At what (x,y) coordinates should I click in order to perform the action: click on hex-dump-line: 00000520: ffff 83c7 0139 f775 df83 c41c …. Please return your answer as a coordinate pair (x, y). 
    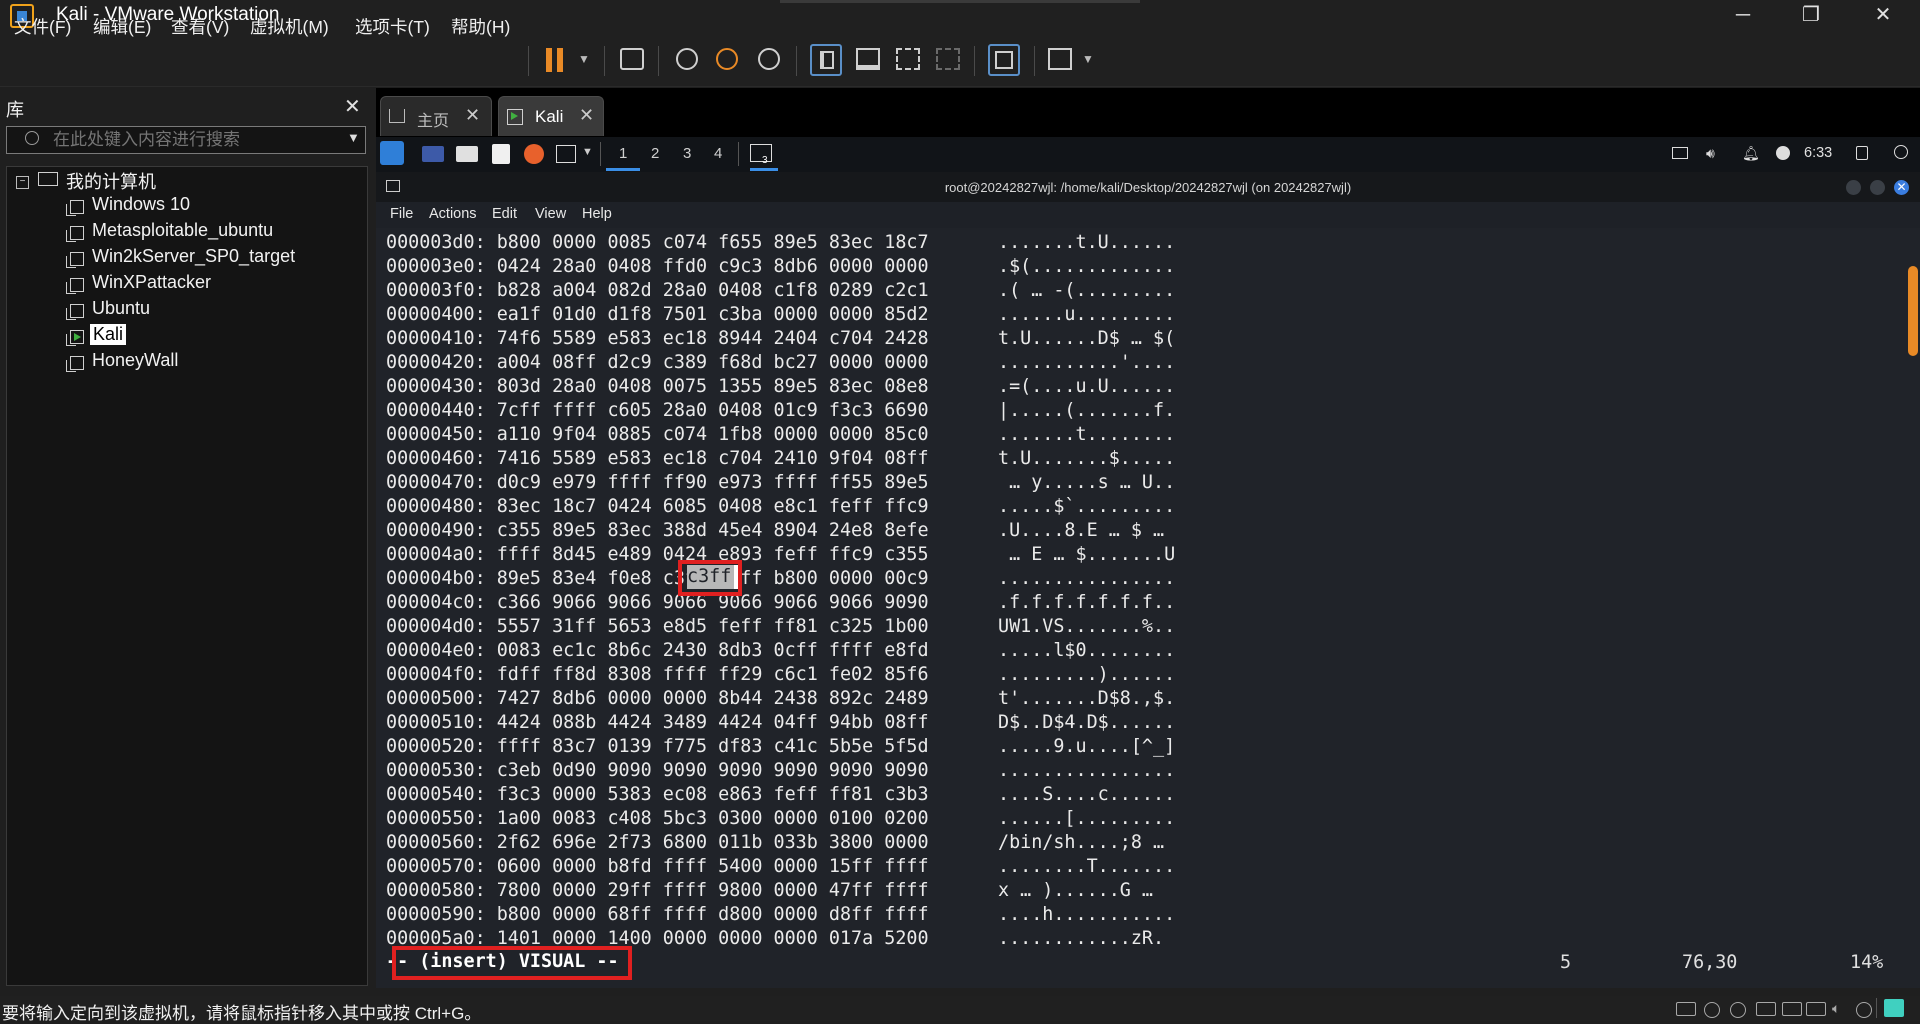
    Looking at the image, I should click on (780, 747).